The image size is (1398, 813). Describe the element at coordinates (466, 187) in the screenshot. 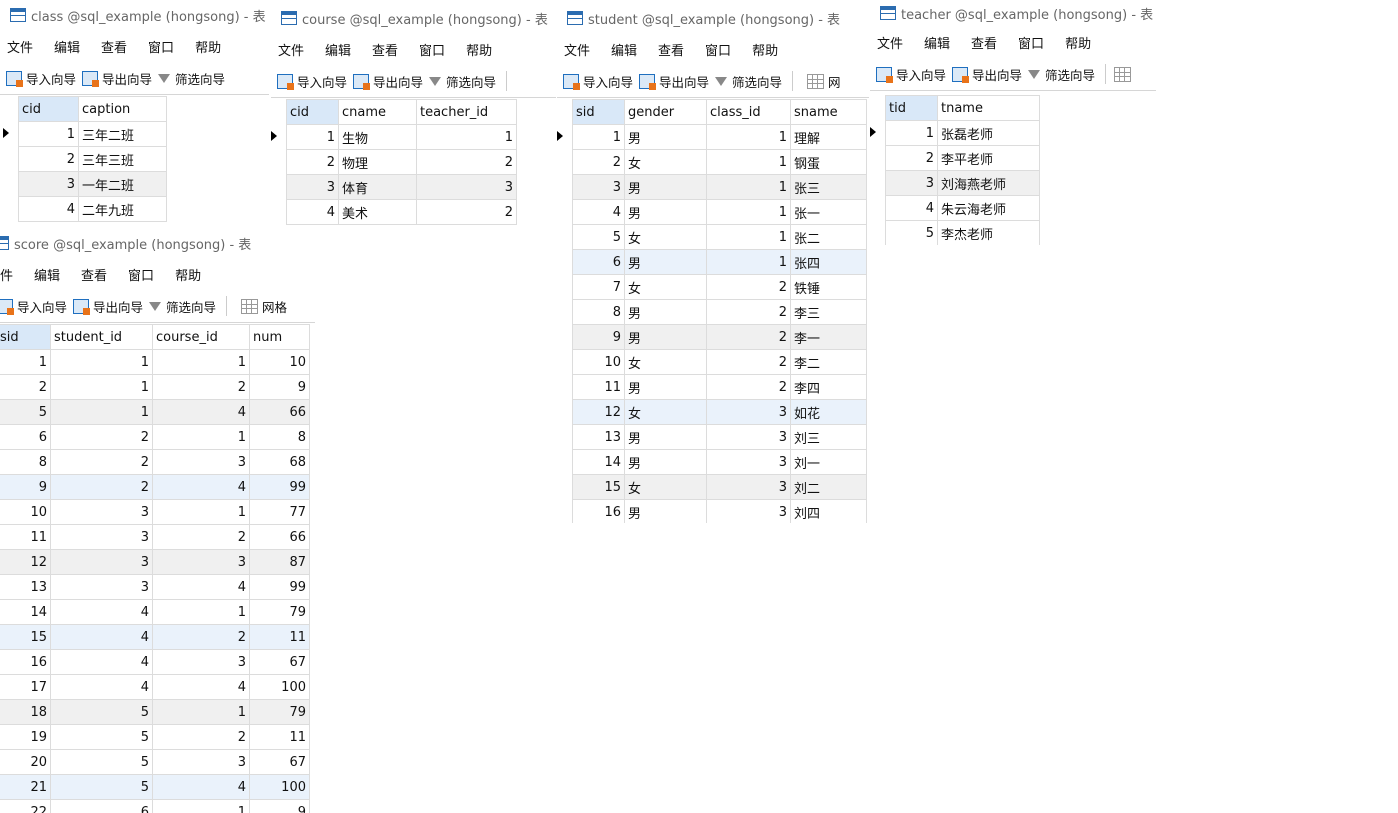

I see `cell-teacher-id: 3` at that location.